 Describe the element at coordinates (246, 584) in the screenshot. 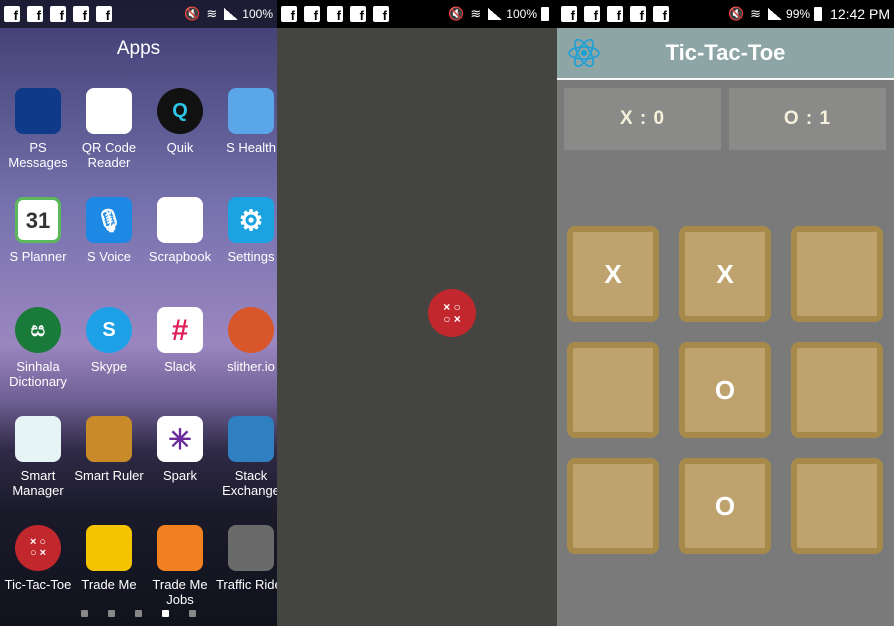

I see `app-label: Traffic Rider` at that location.